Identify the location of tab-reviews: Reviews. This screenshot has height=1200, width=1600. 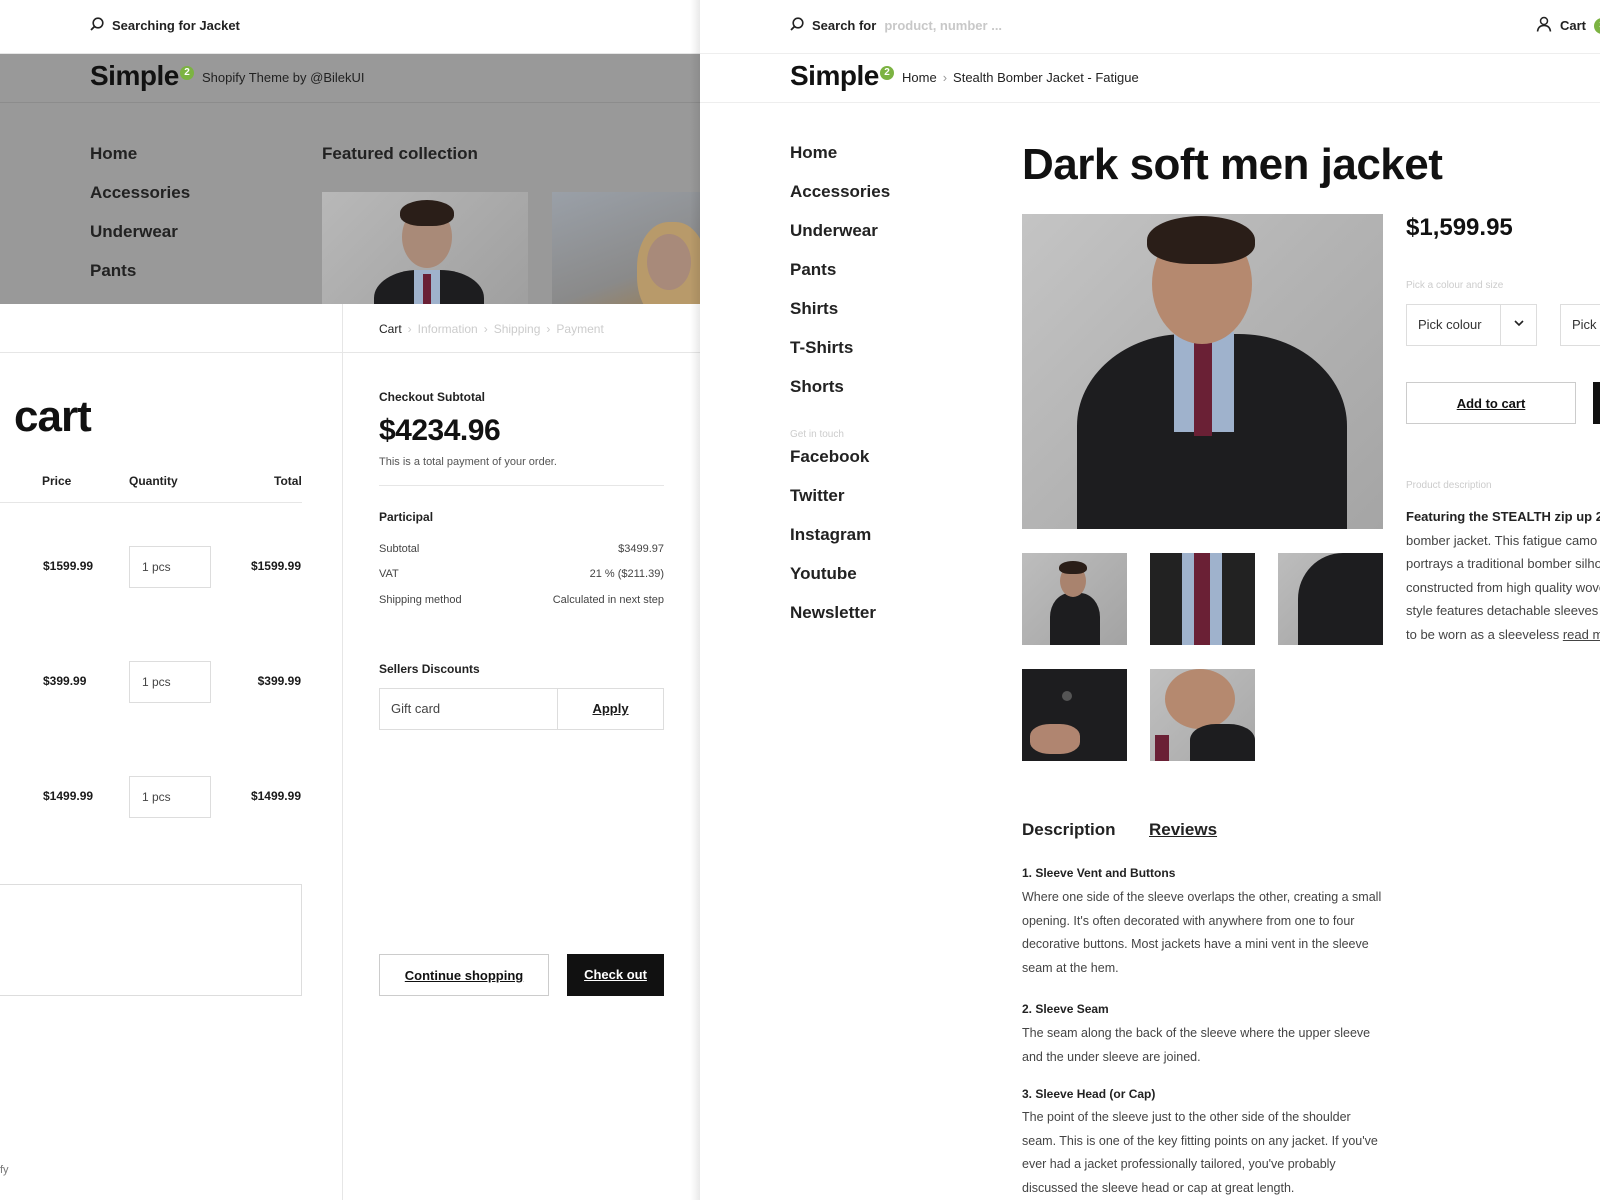
(1183, 830).